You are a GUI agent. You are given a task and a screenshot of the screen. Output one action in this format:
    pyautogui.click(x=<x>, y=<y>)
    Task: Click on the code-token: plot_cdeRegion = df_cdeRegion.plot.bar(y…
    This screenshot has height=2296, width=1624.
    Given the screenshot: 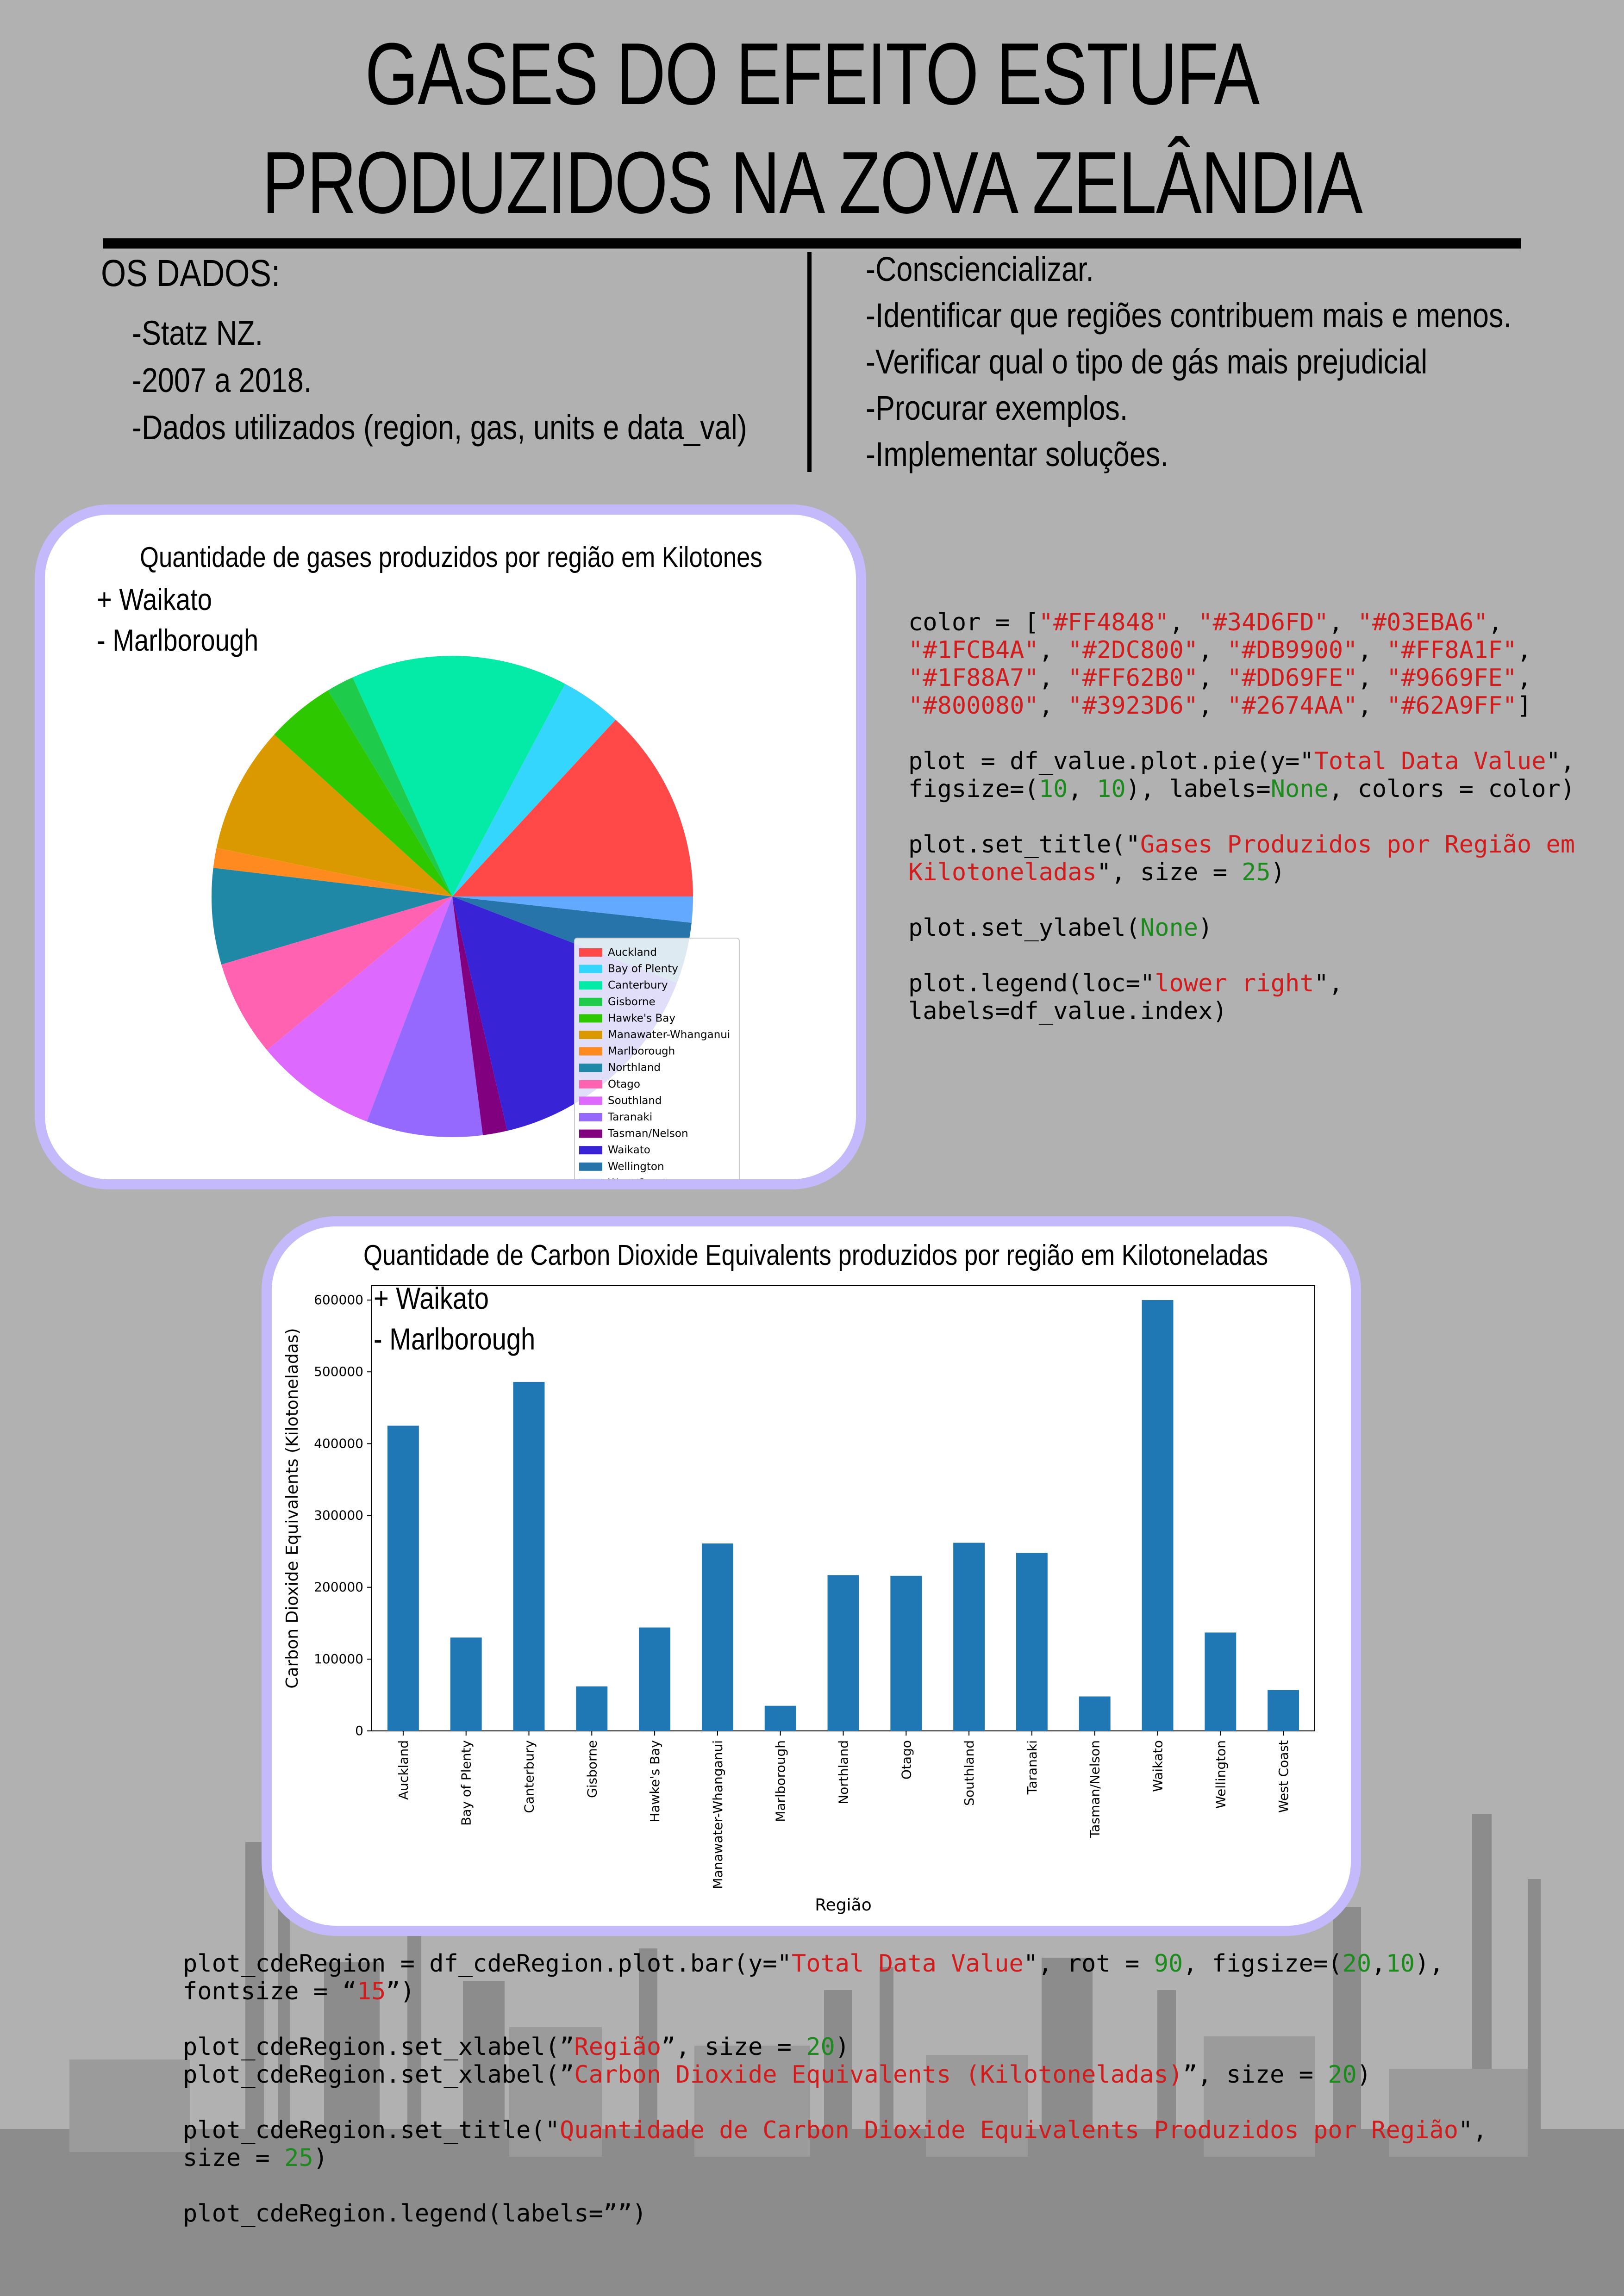 What is the action you would take?
    pyautogui.click(x=487, y=1964)
    